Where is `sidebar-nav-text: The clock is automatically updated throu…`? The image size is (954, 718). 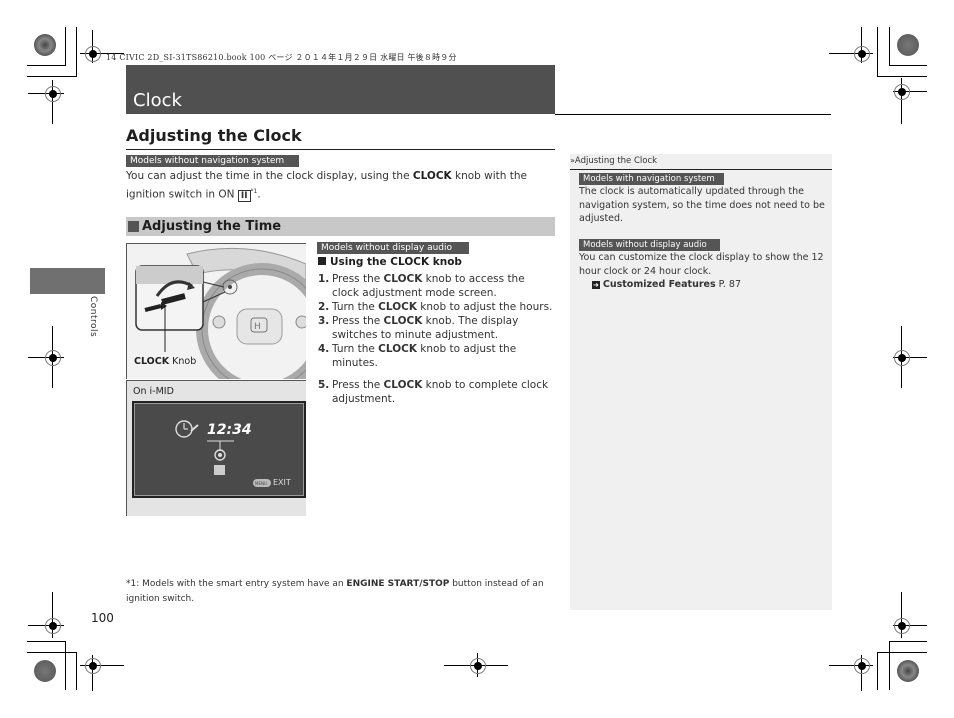
sidebar-nav-text: The clock is automatically updated throu… is located at coordinates (702, 205).